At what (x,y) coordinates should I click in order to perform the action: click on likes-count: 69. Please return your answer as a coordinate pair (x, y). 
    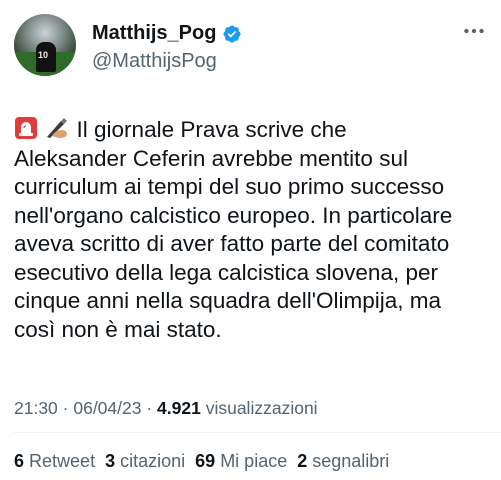
    Looking at the image, I should click on (205, 461).